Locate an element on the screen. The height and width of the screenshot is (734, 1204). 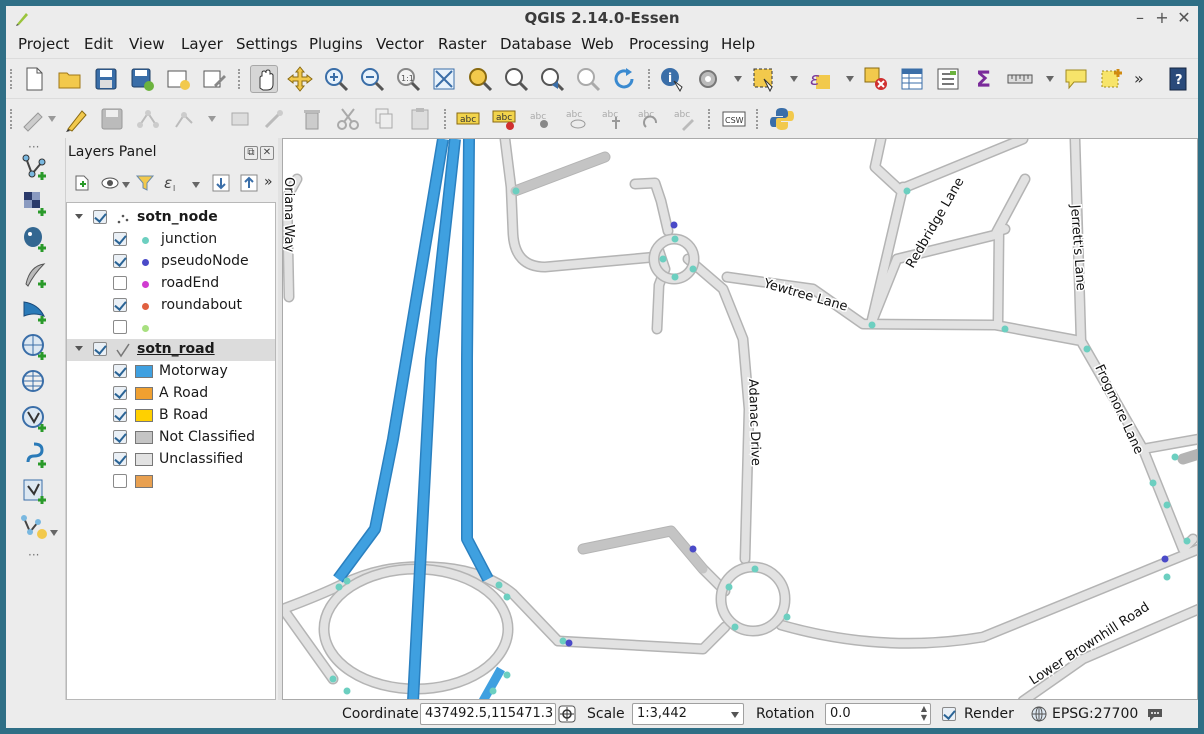
menu-settings: Settings is located at coordinates (267, 44).